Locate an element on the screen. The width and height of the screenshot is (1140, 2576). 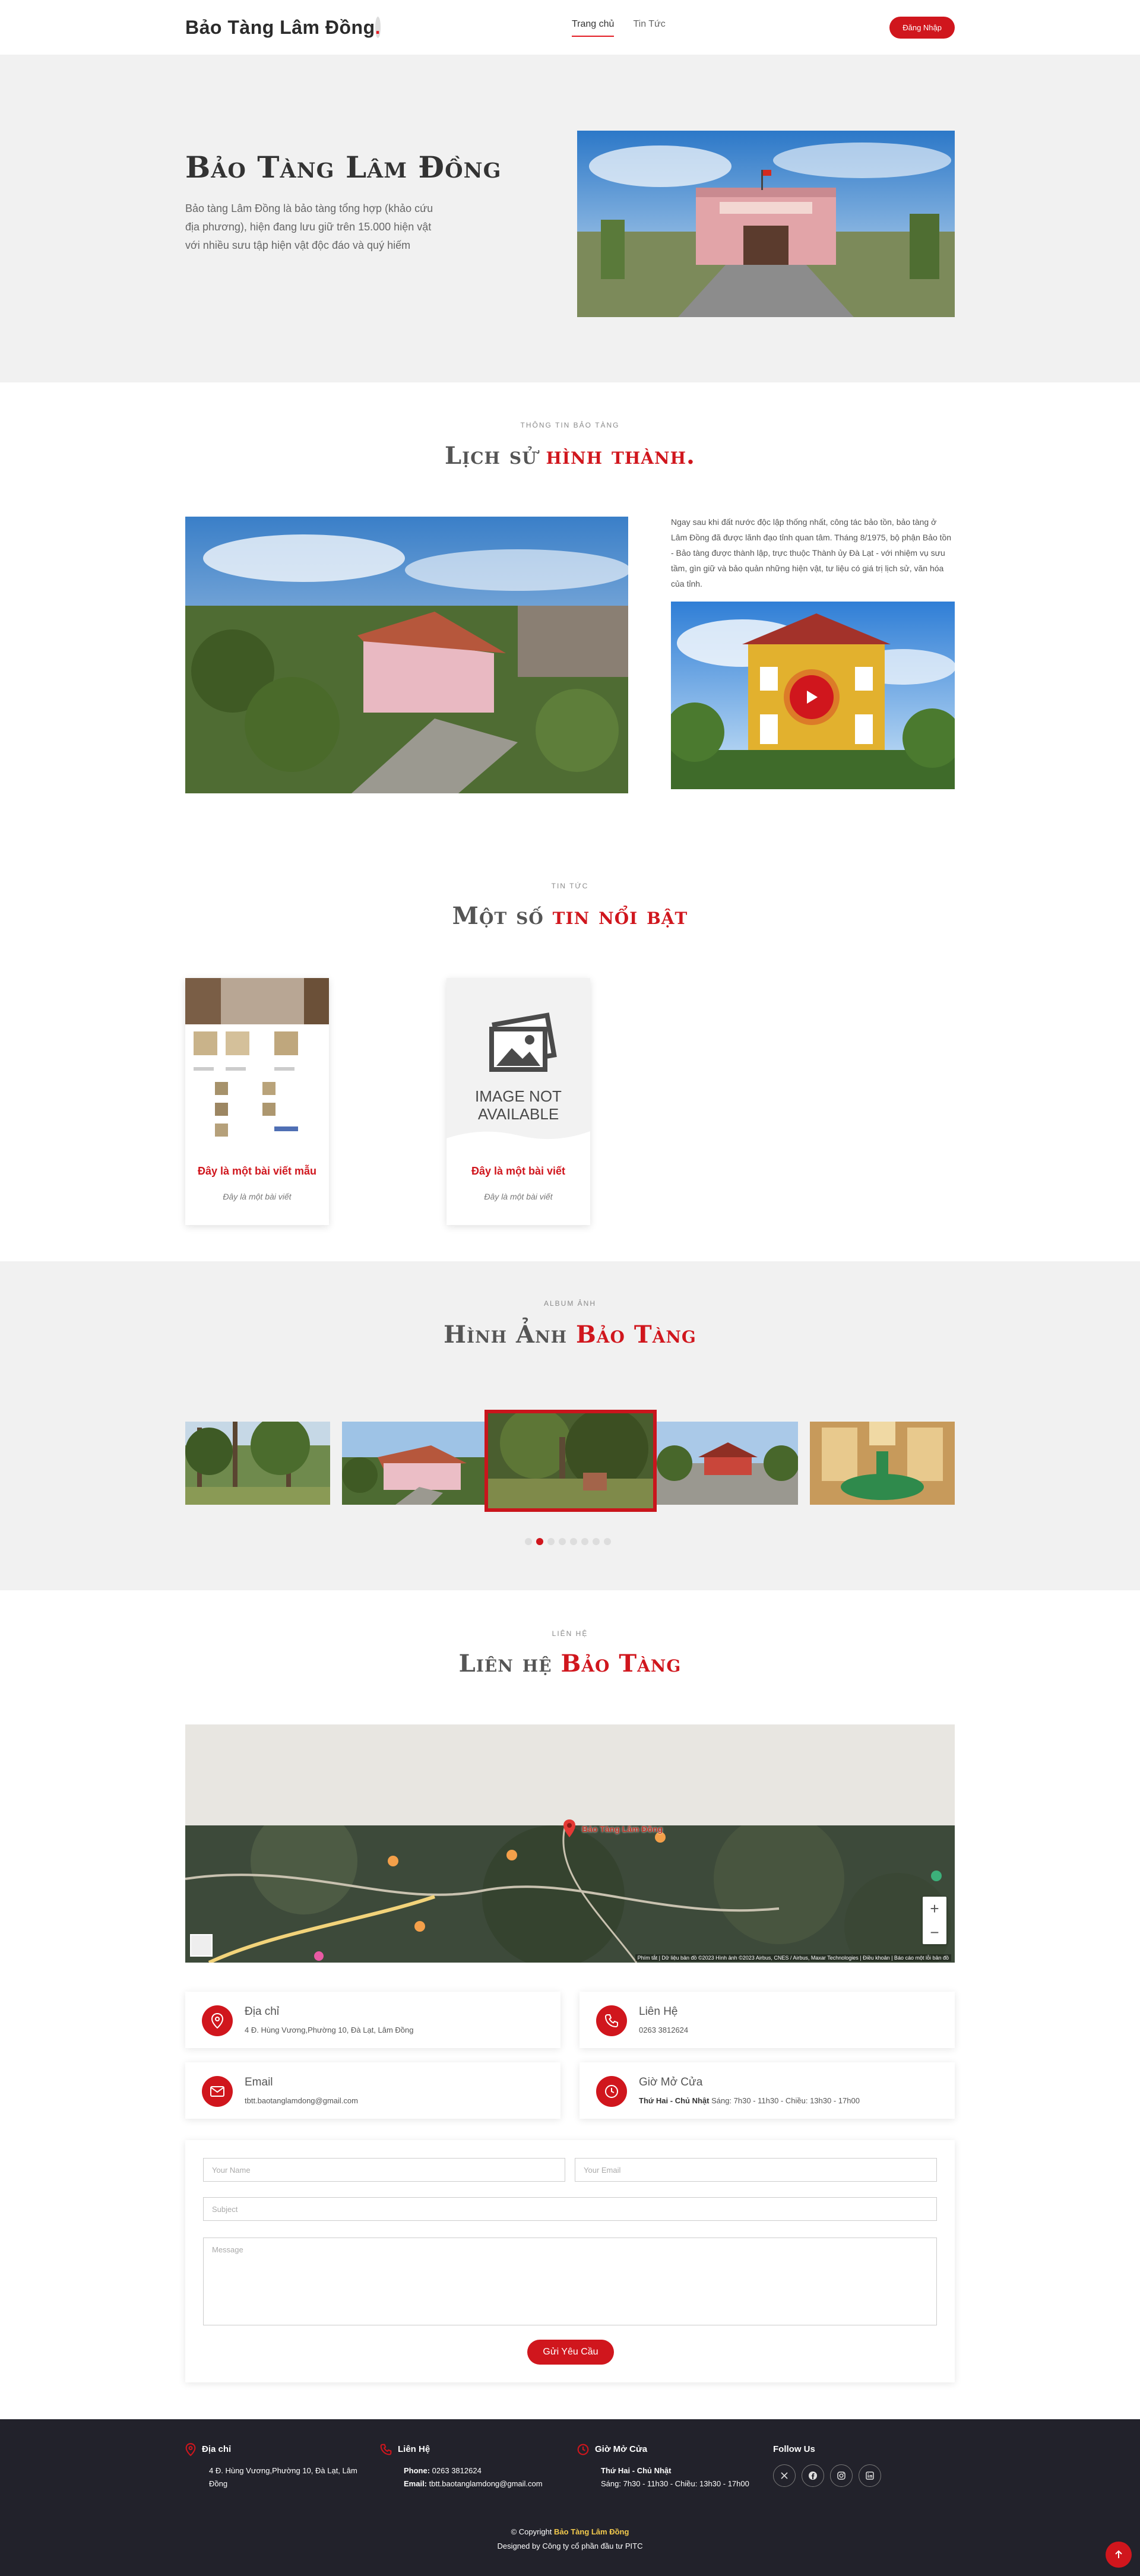
history-label: Thông tin bảo tàng is located at coordinates (570, 425).